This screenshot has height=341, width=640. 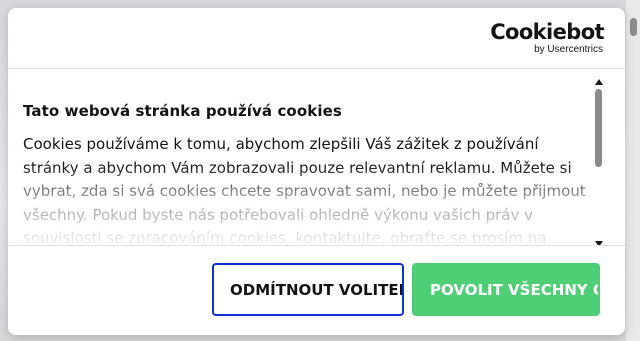 I want to click on page-scrollbar-thumb, so click(x=633, y=27).